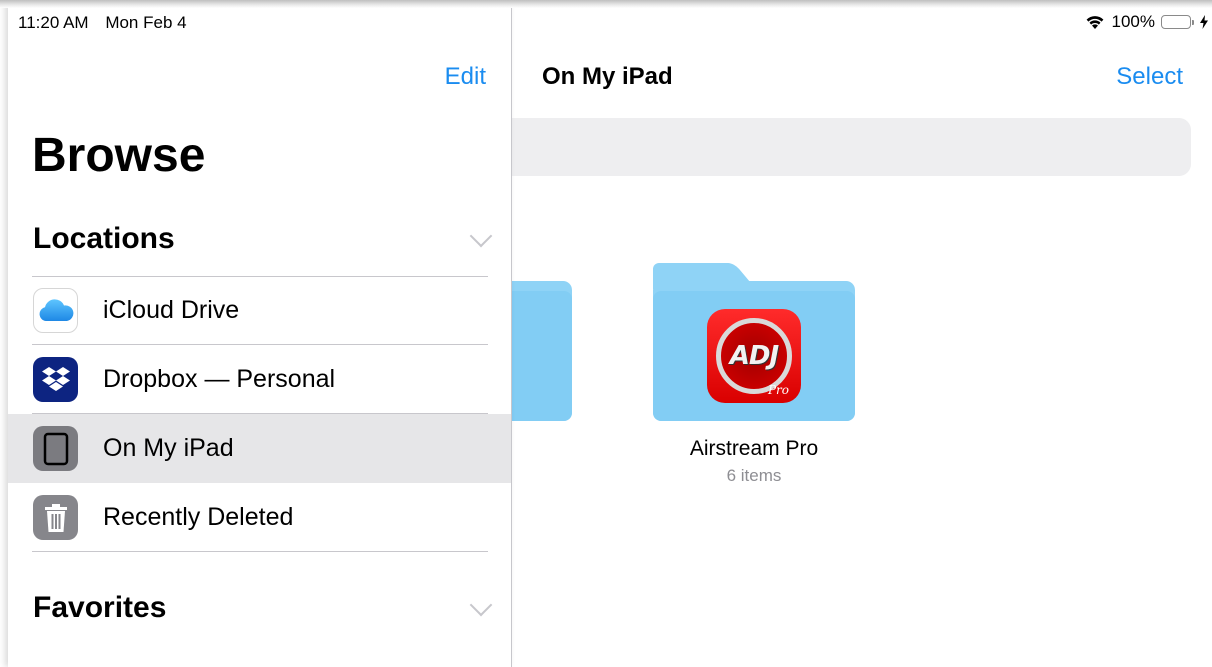 The width and height of the screenshot is (1212, 667). I want to click on icloud-icon, so click(55, 310).